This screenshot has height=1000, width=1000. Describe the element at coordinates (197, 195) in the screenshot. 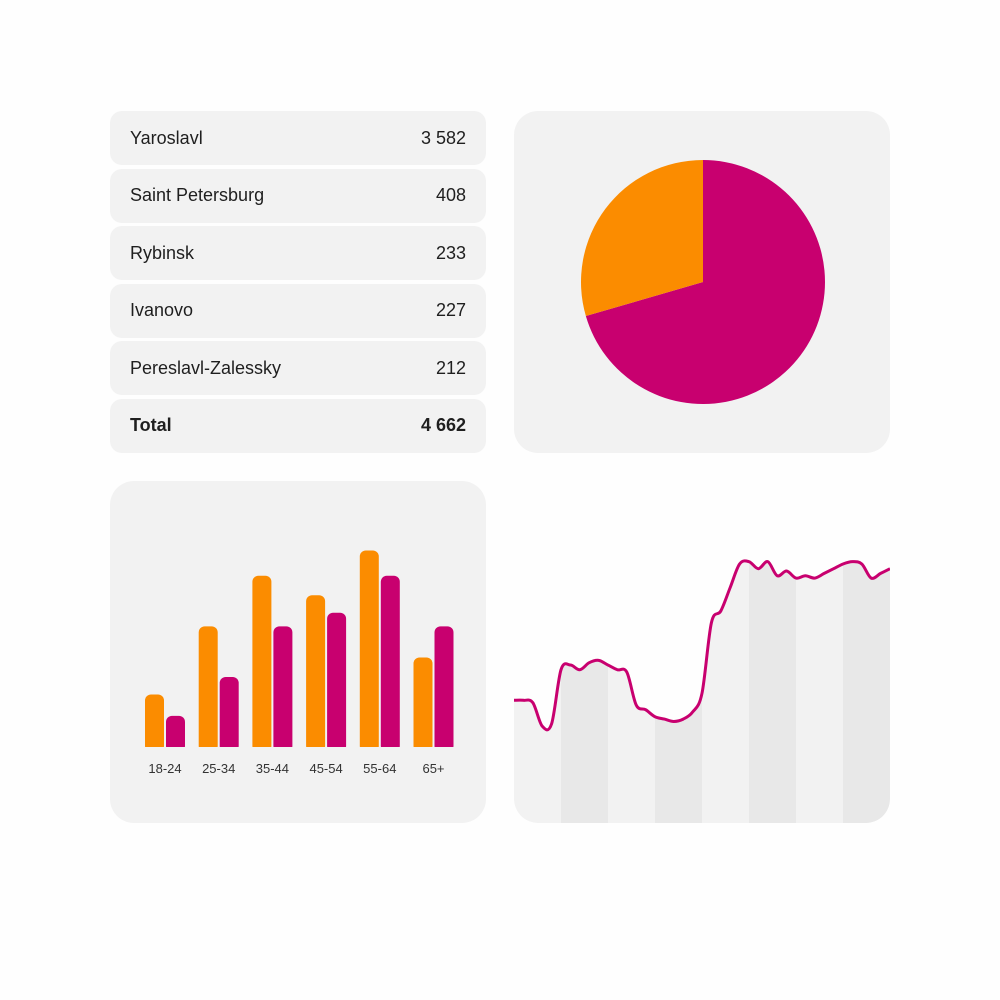

I see `city-name: Saint Petersburg` at that location.